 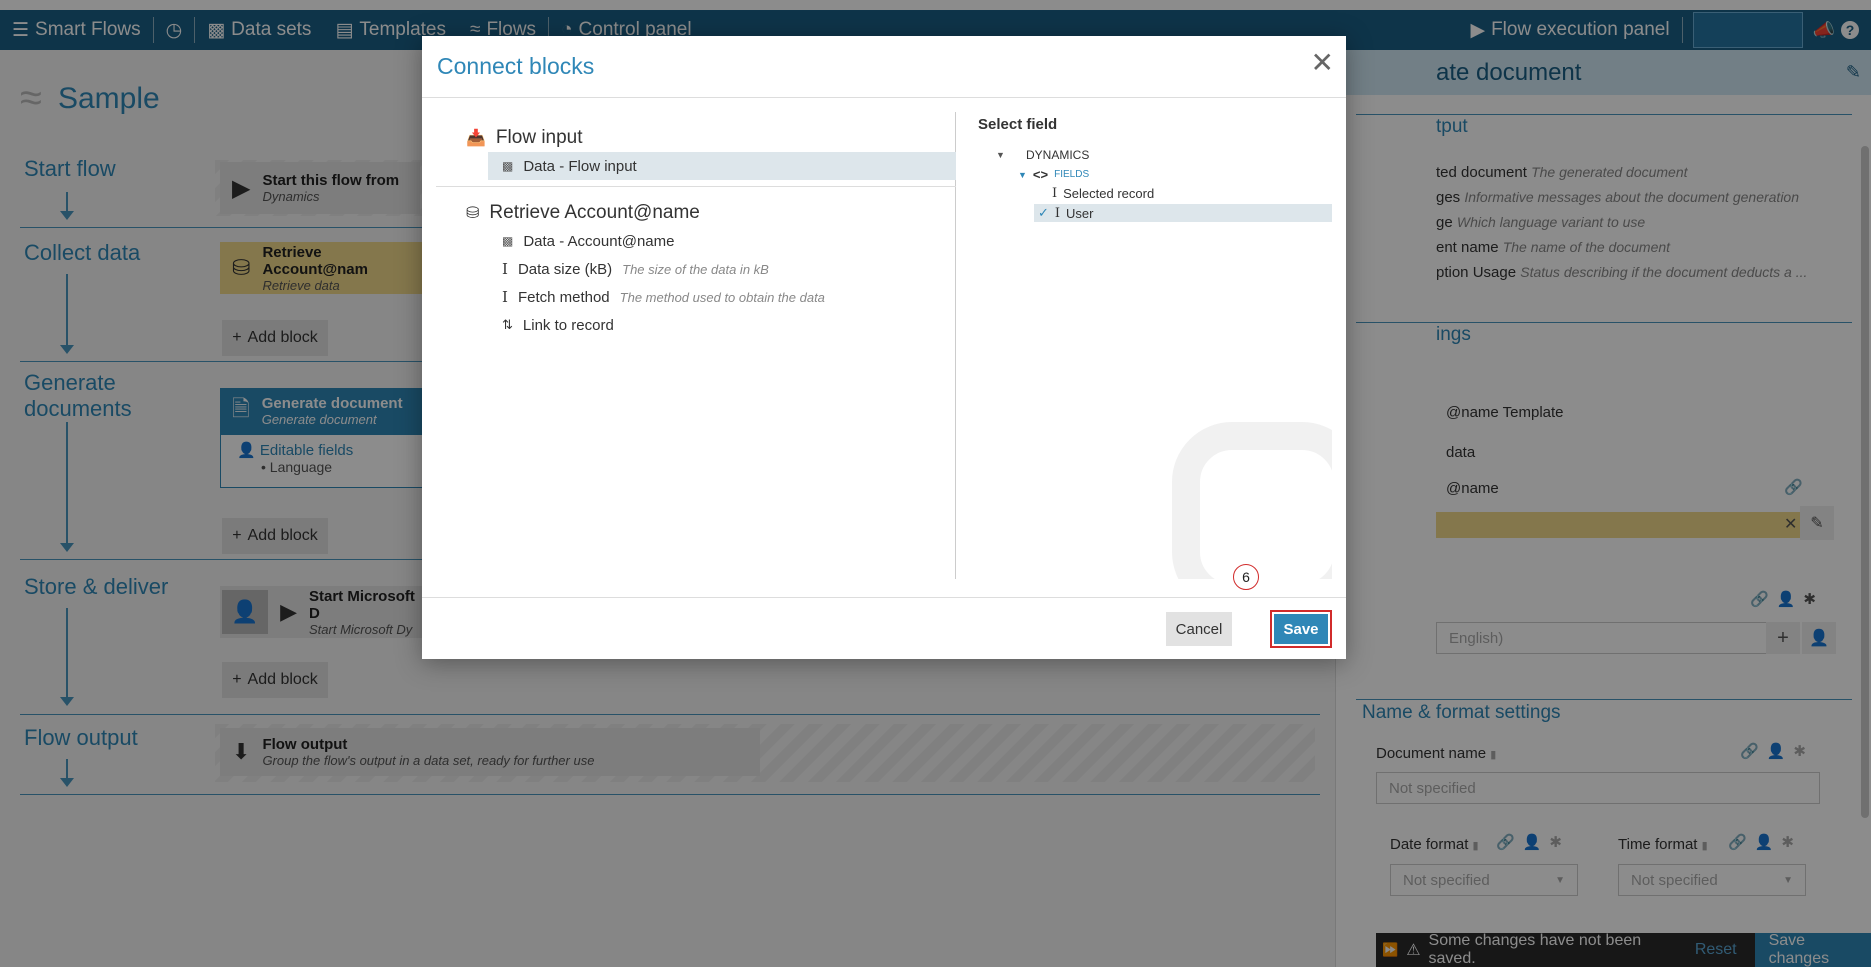 What do you see at coordinates (1246, 577) in the screenshot?
I see `step-marker: 6` at bounding box center [1246, 577].